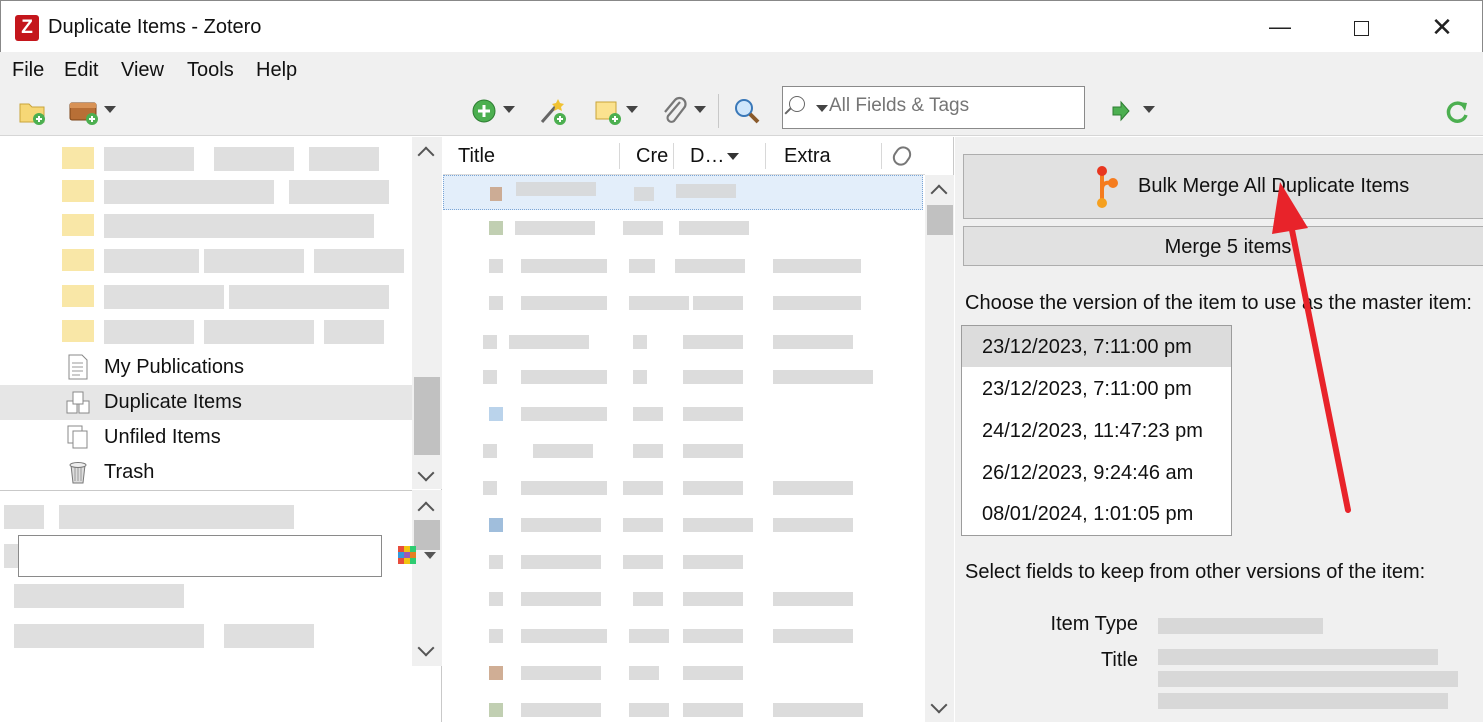 Image resolution: width=1483 pixels, height=722 pixels. Describe the element at coordinates (174, 367) in the screenshot. I see `collection-label: My Publications` at that location.